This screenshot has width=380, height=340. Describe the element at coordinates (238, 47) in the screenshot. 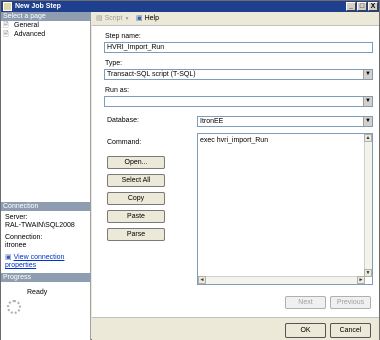

I see `step-name-input: HVRI_Import_Run` at that location.